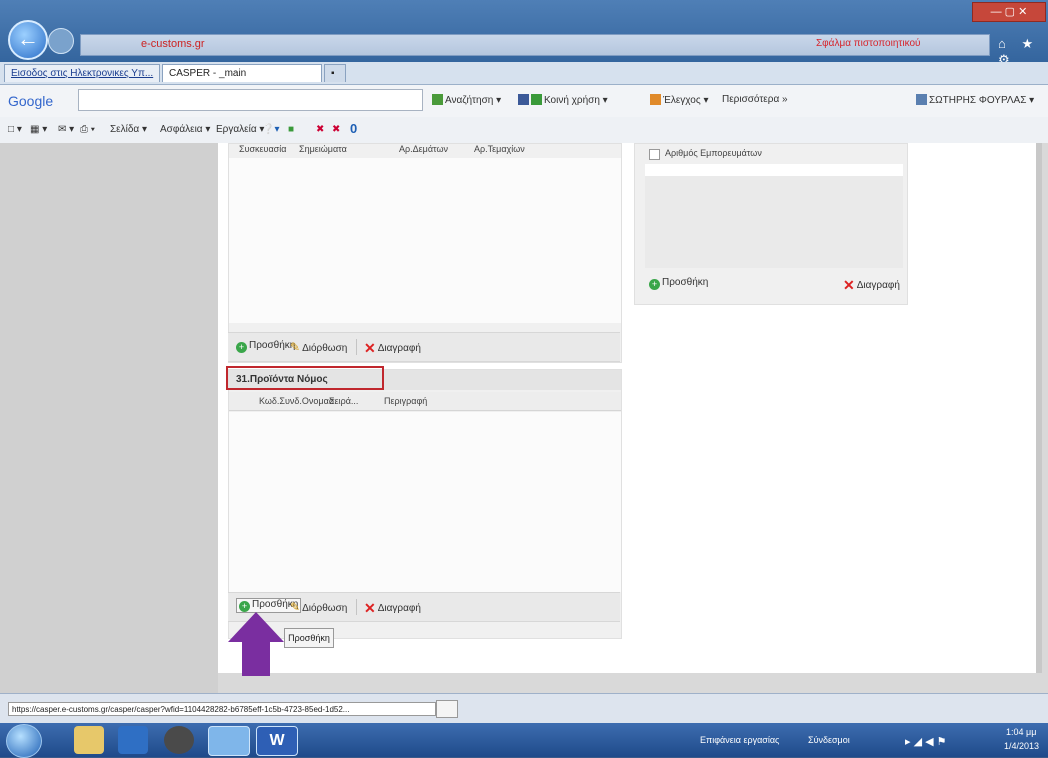 This screenshot has height=758, width=1048. I want to click on extra-add-button: Προσθήκη, so click(309, 638).